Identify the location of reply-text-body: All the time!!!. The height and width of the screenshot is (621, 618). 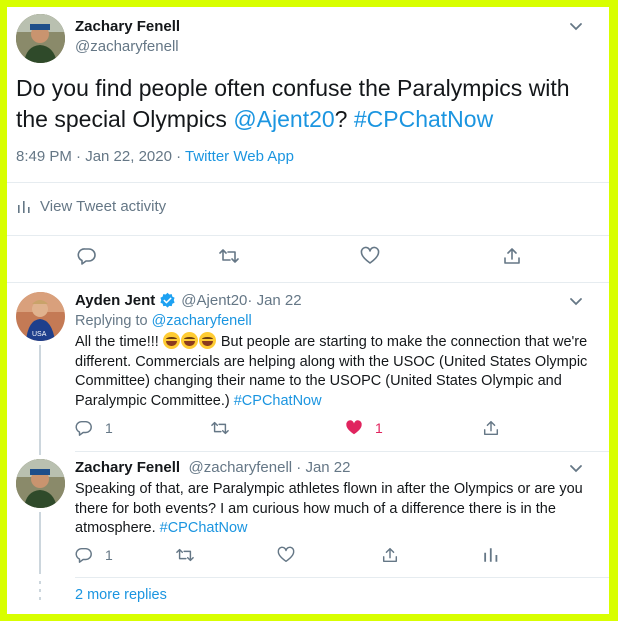
(119, 342).